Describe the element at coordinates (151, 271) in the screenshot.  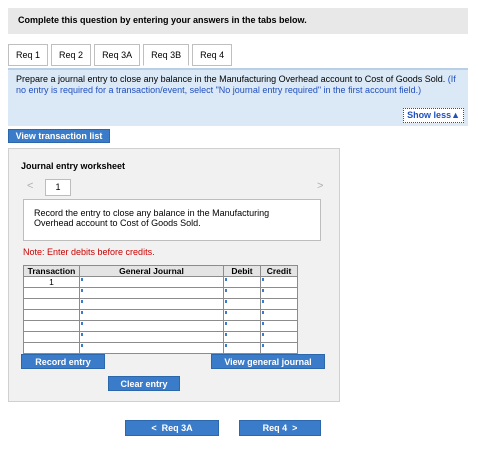
I see `header-general-journal: General Journal` at that location.